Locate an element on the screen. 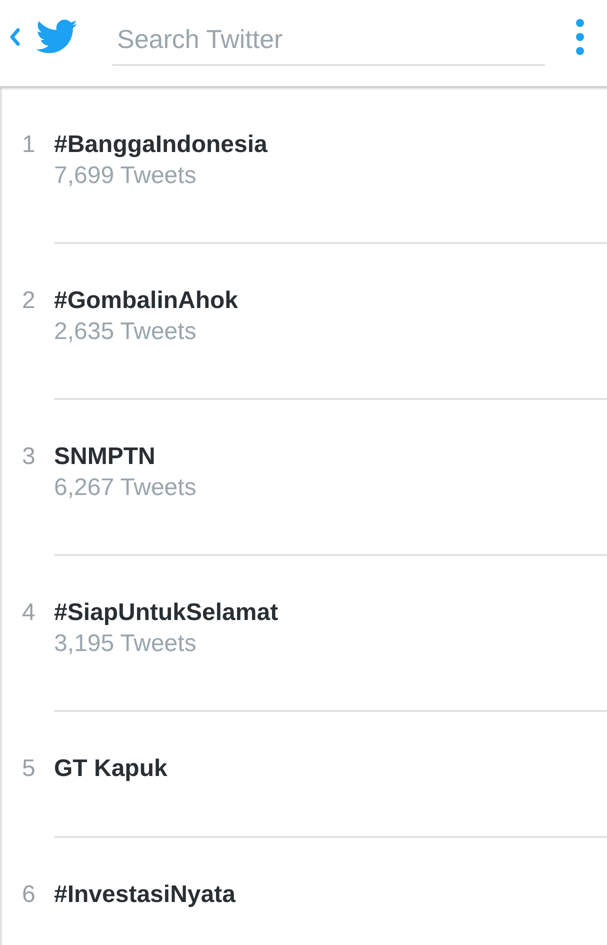  trend-item: 5 GT Kapuk is located at coordinates (304, 775).